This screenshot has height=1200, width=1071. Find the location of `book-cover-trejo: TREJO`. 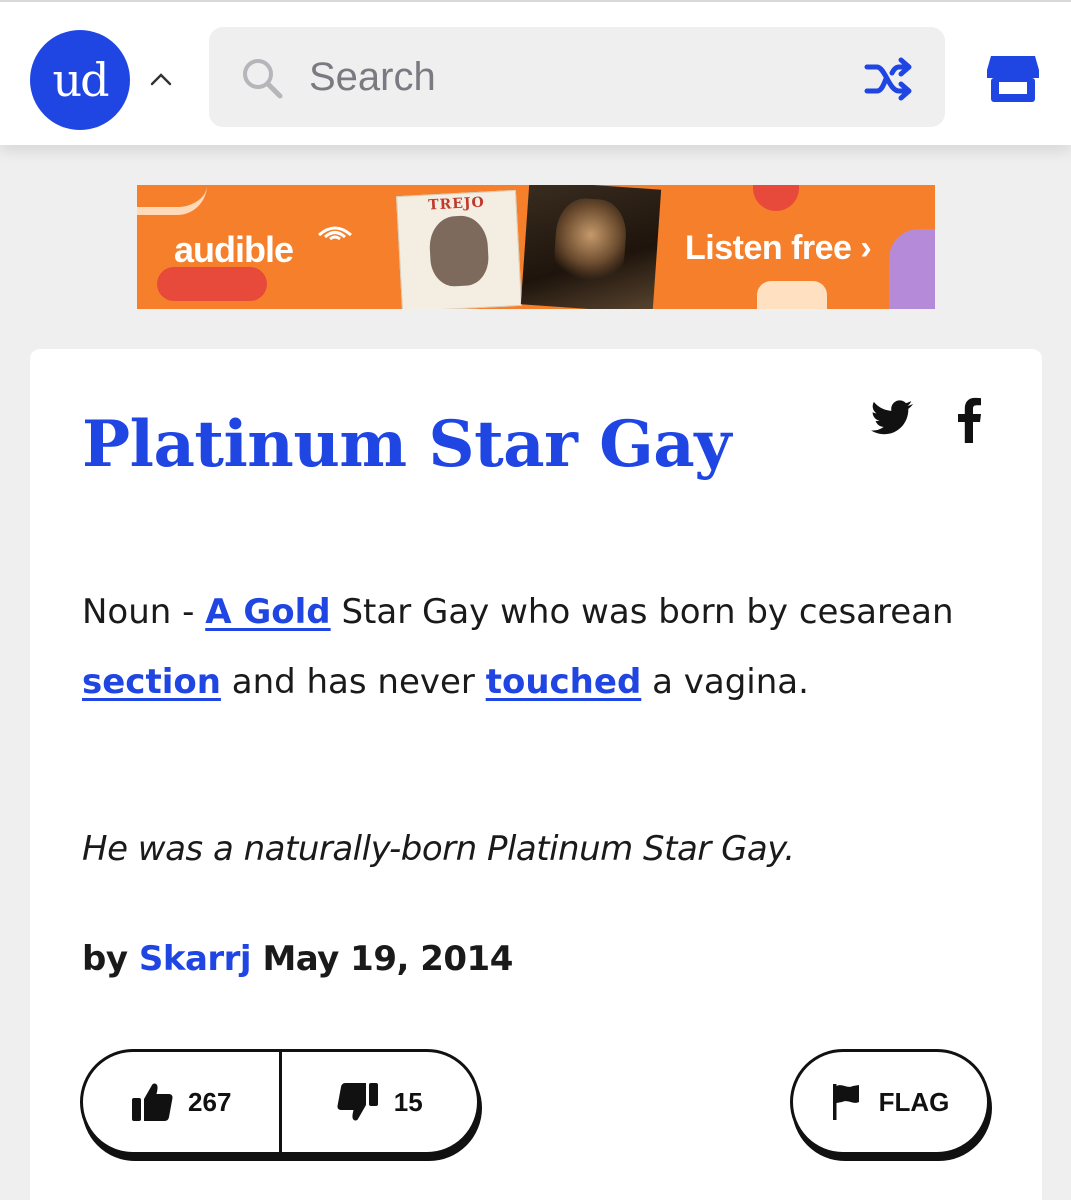

book-cover-trejo: TREJO is located at coordinates (459, 249).